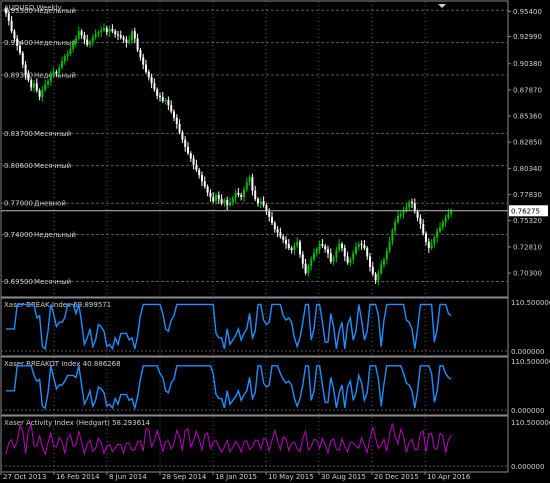 The image size is (550, 483). Describe the element at coordinates (52, 134) in the screenshot. I see `level-label: Месячный` at that location.